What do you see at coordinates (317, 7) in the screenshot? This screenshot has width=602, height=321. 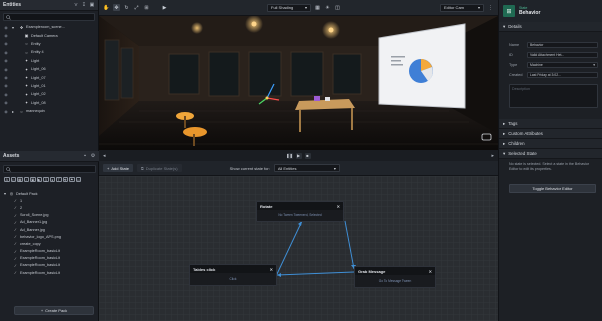 I see `grid-icon: ▦` at bounding box center [317, 7].